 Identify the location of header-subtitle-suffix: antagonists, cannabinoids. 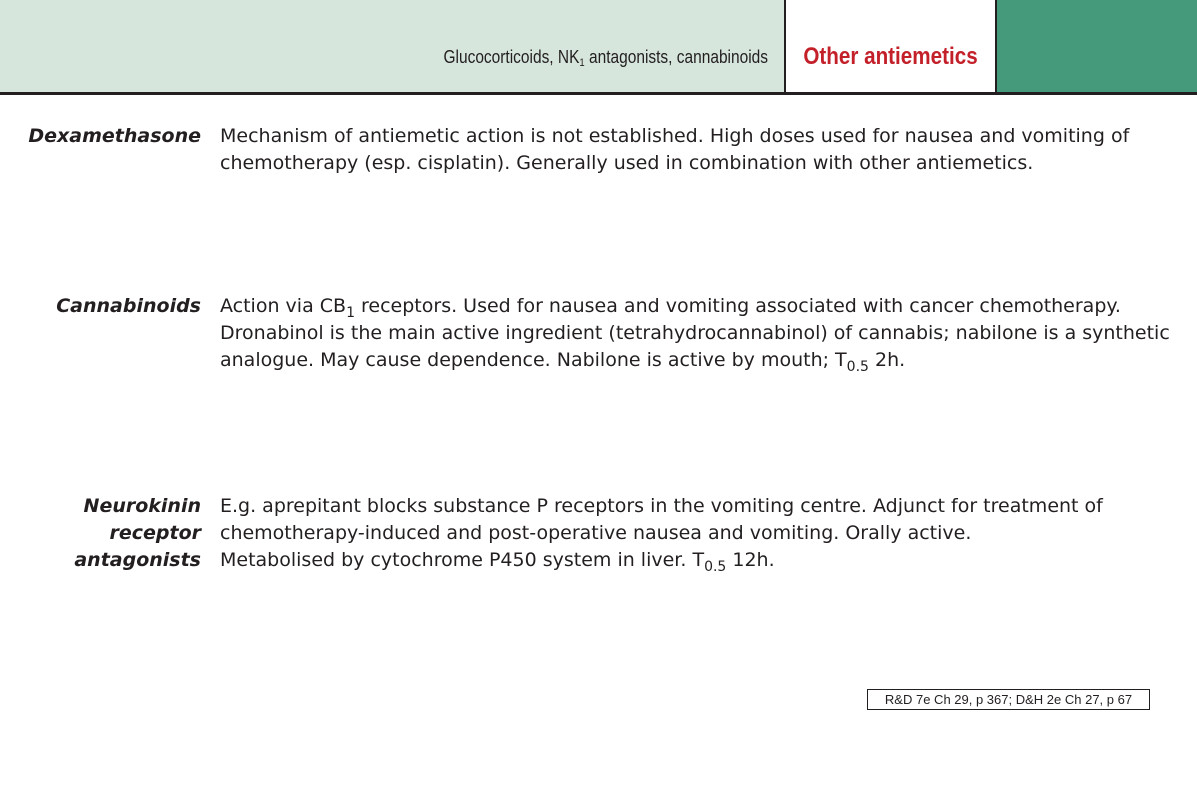
(676, 57).